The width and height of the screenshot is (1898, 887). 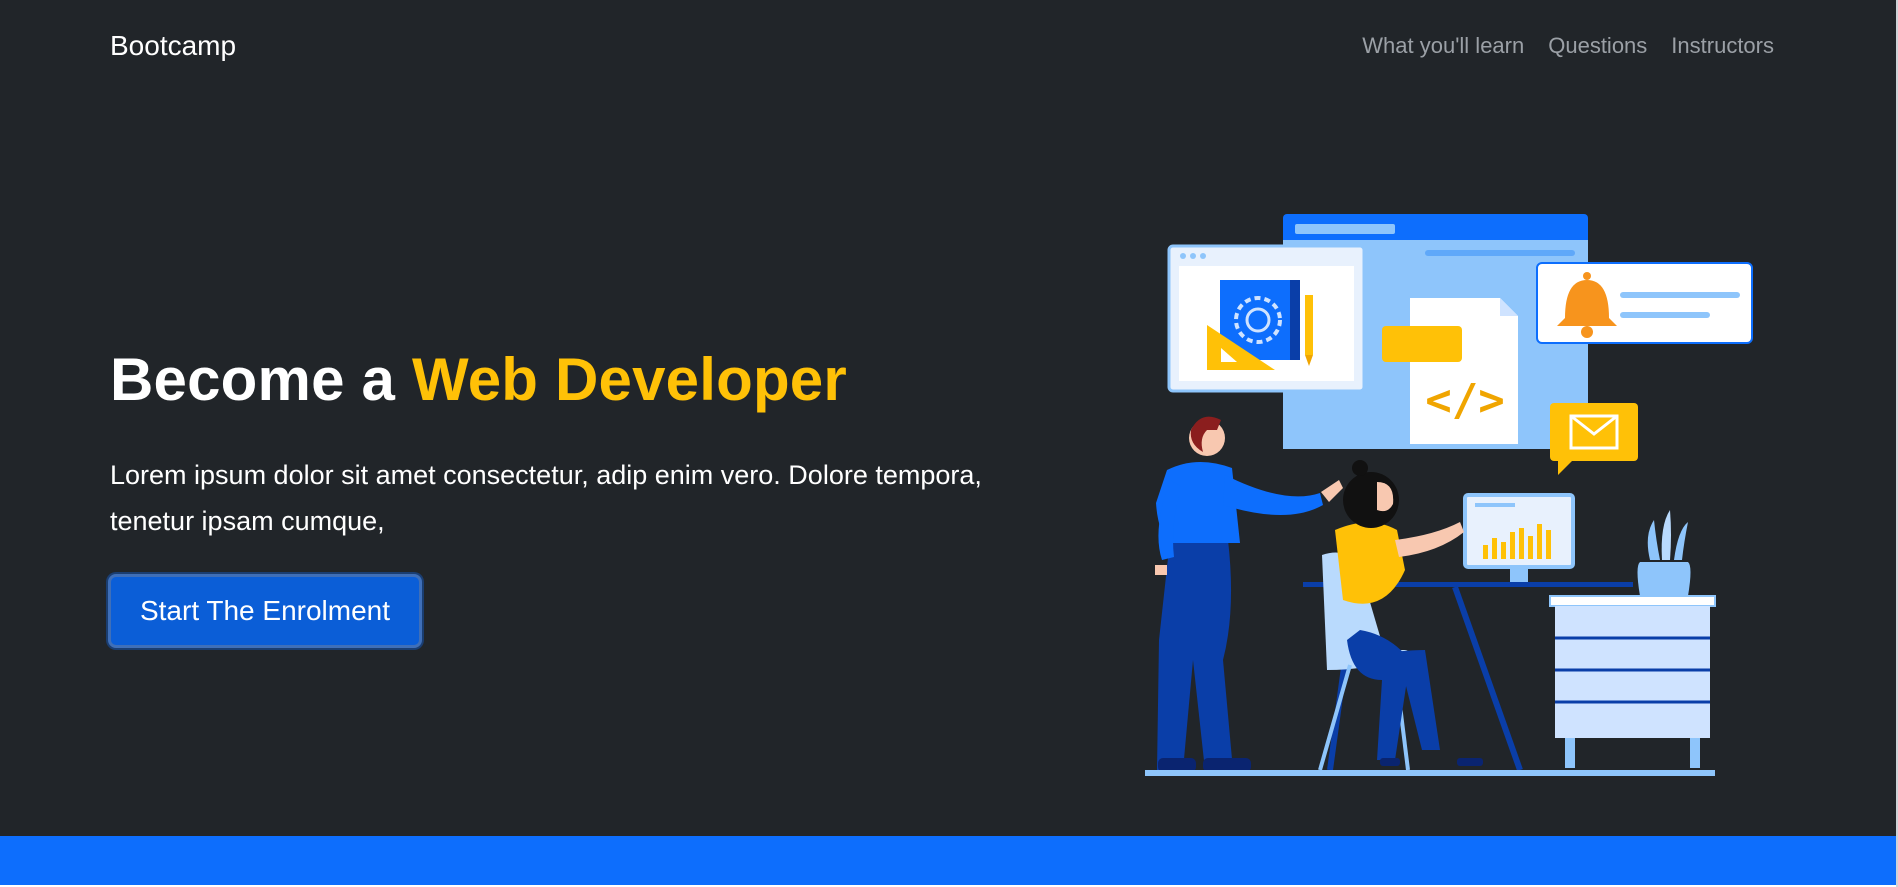 I want to click on drawer-cabinet, so click(x=1632, y=681).